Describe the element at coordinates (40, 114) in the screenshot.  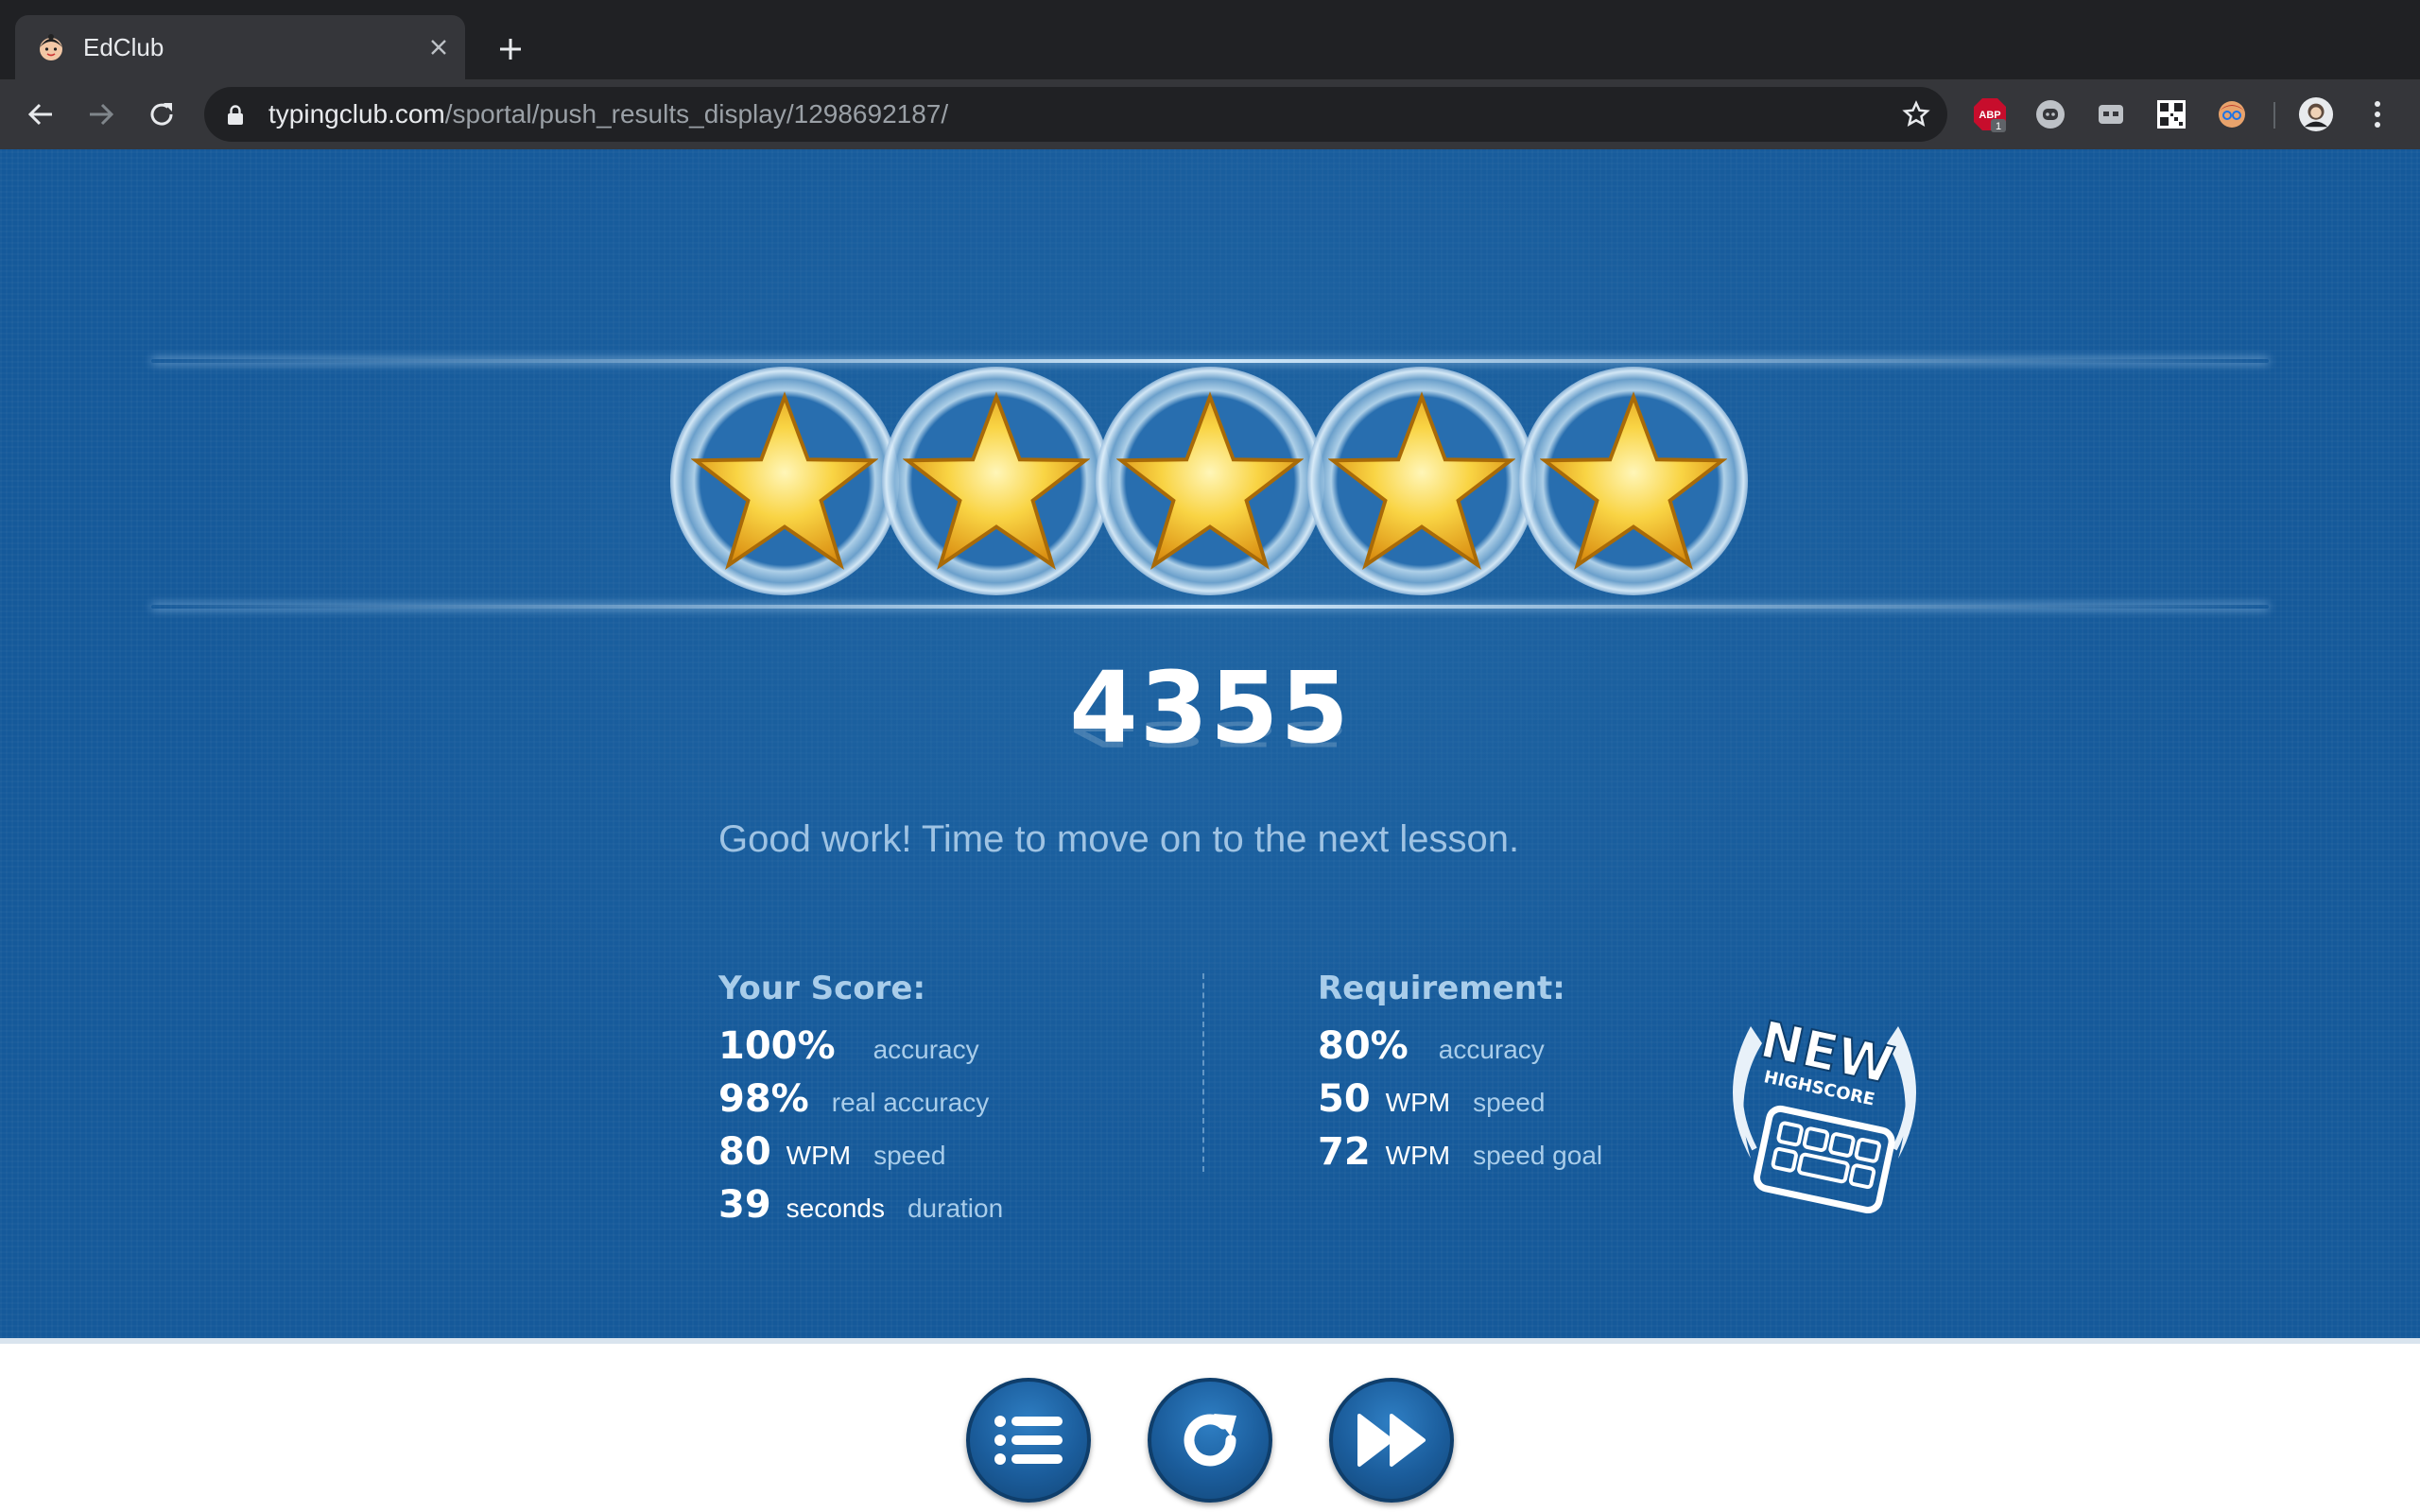
I see `back-icon` at that location.